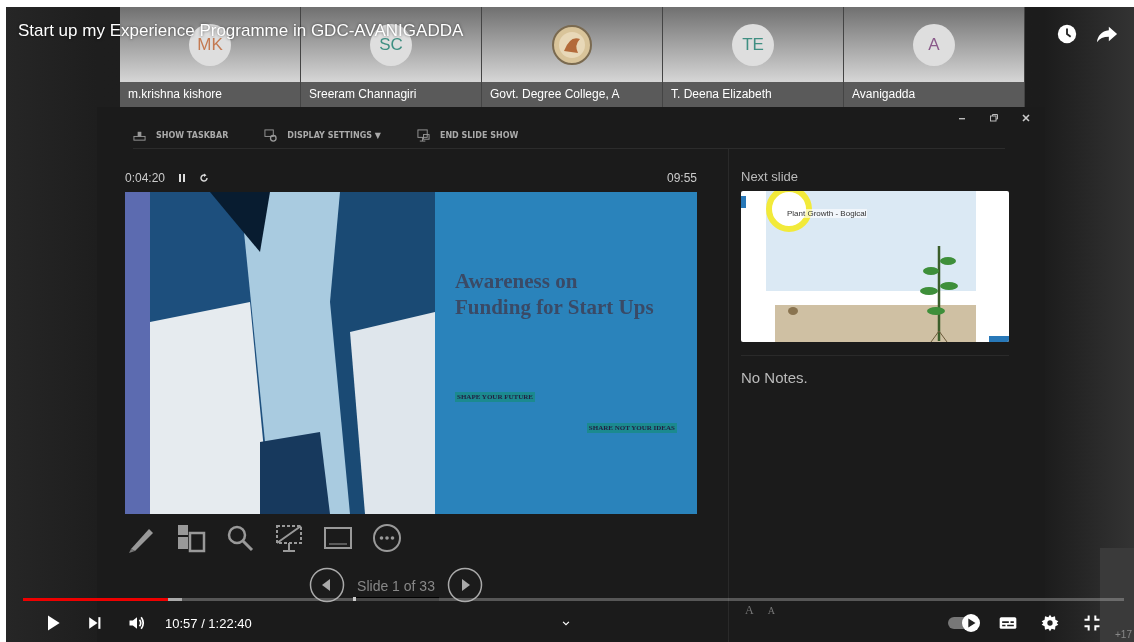 This screenshot has width=1134, height=642. Describe the element at coordinates (1092, 623) in the screenshot. I see `exit-fullscreen-icon` at that location.